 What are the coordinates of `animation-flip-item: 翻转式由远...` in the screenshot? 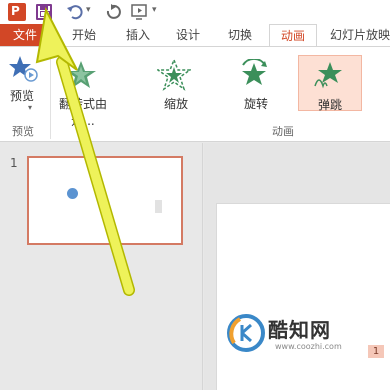 It's located at (83, 91).